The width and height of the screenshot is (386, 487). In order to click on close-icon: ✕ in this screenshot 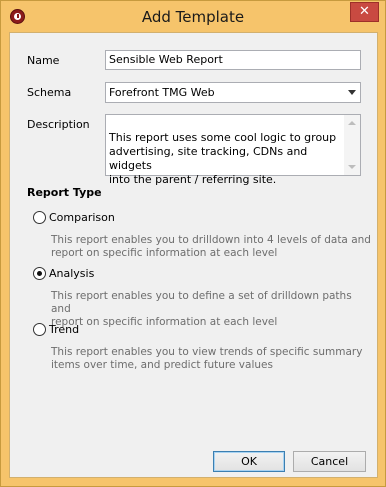, I will do `click(364, 11)`.